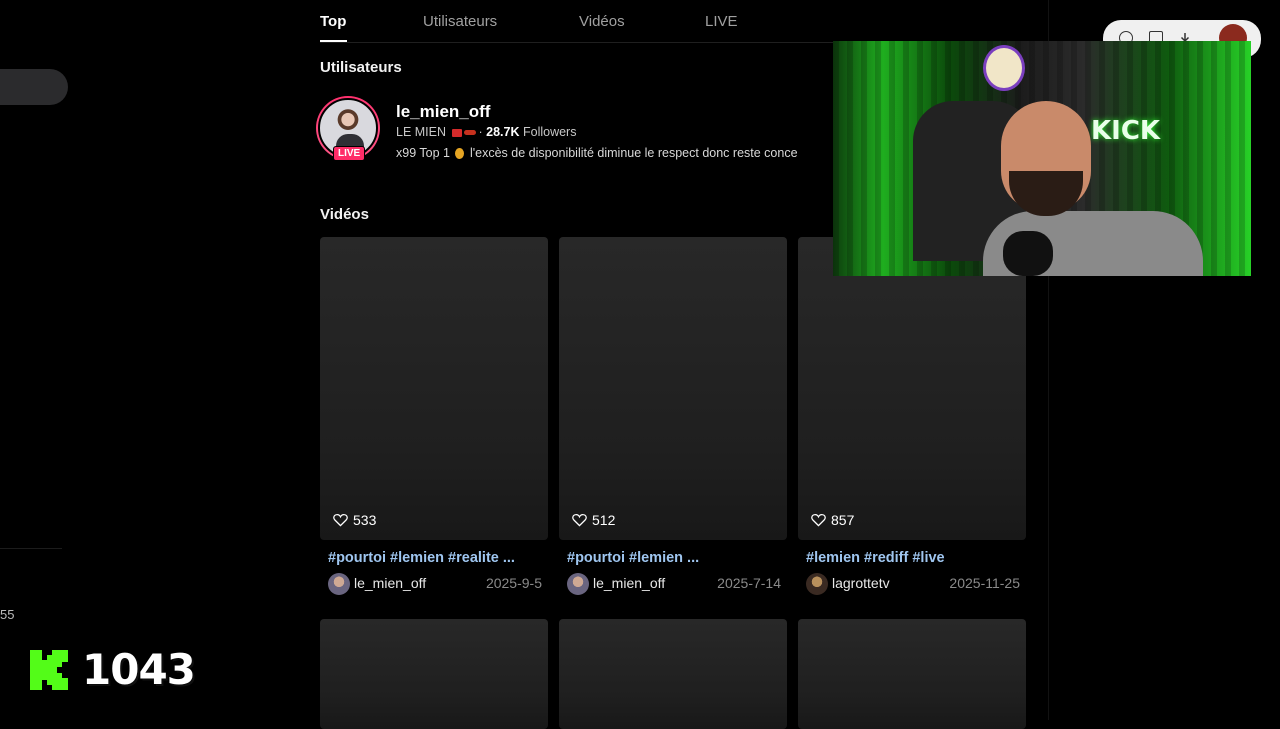 Image resolution: width=1280 pixels, height=729 pixels. What do you see at coordinates (861, 583) in the screenshot?
I see `author-name: lagrottetv` at bounding box center [861, 583].